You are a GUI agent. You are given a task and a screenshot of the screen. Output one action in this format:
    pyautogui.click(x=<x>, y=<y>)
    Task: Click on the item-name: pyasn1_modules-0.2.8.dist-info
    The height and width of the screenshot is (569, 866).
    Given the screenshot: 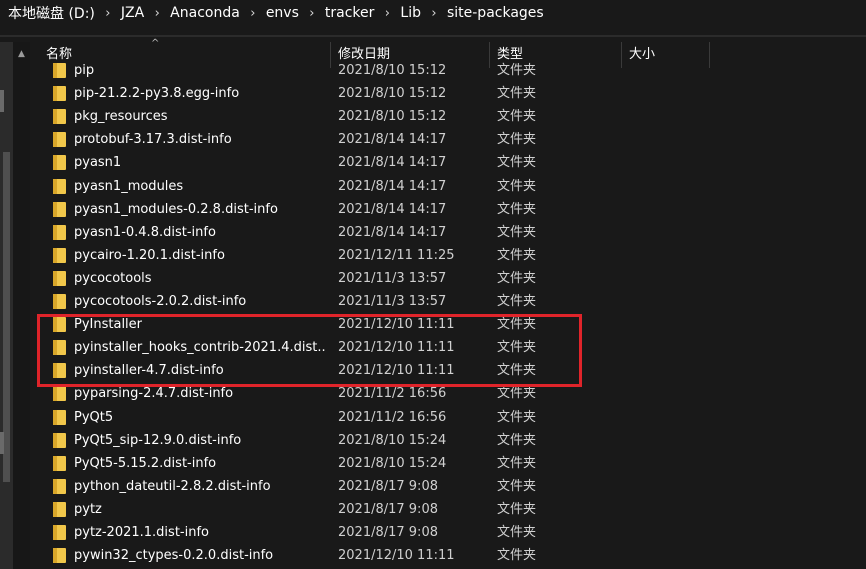 What is the action you would take?
    pyautogui.click(x=176, y=209)
    